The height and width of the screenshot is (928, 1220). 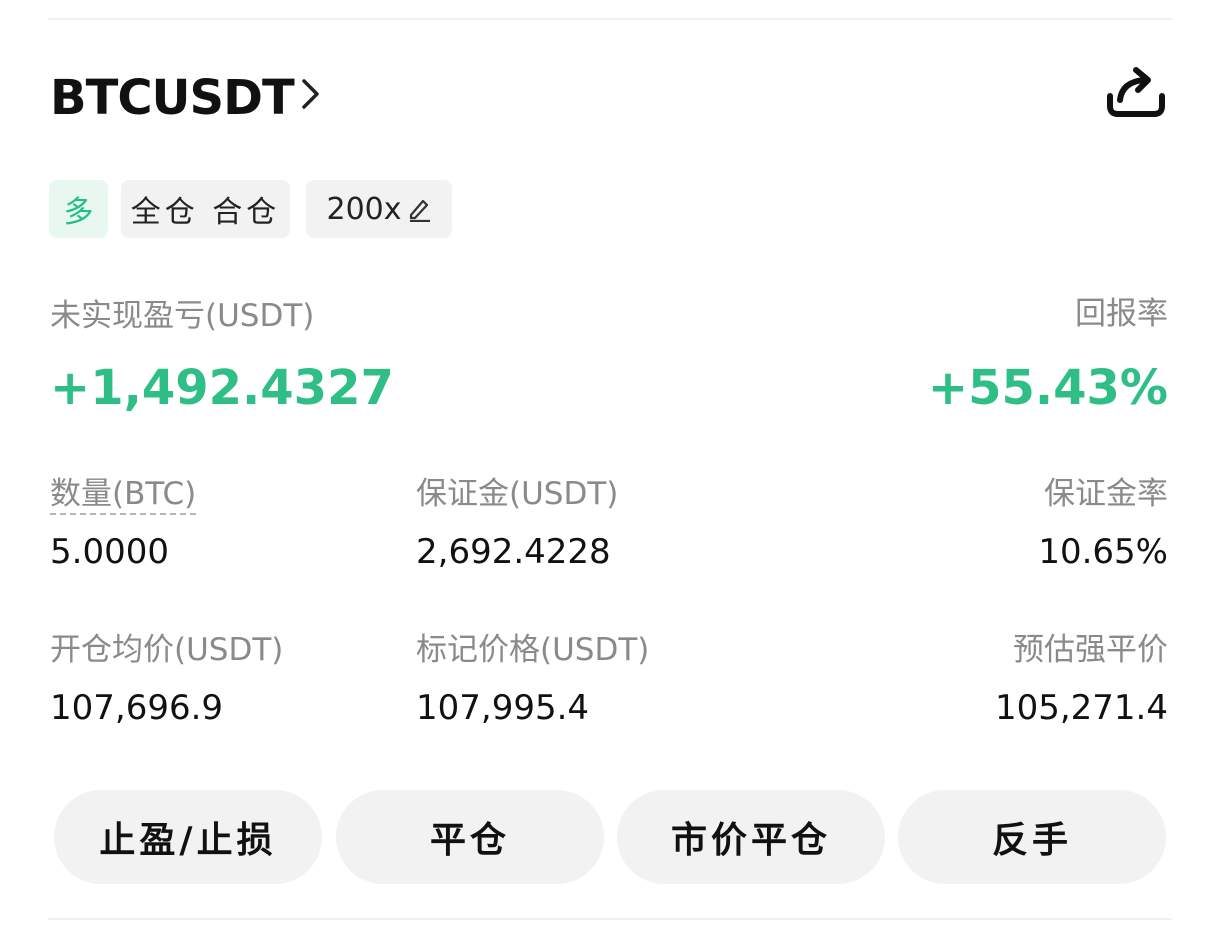 What do you see at coordinates (364, 209) in the screenshot?
I see `leverage-value: 200x` at bounding box center [364, 209].